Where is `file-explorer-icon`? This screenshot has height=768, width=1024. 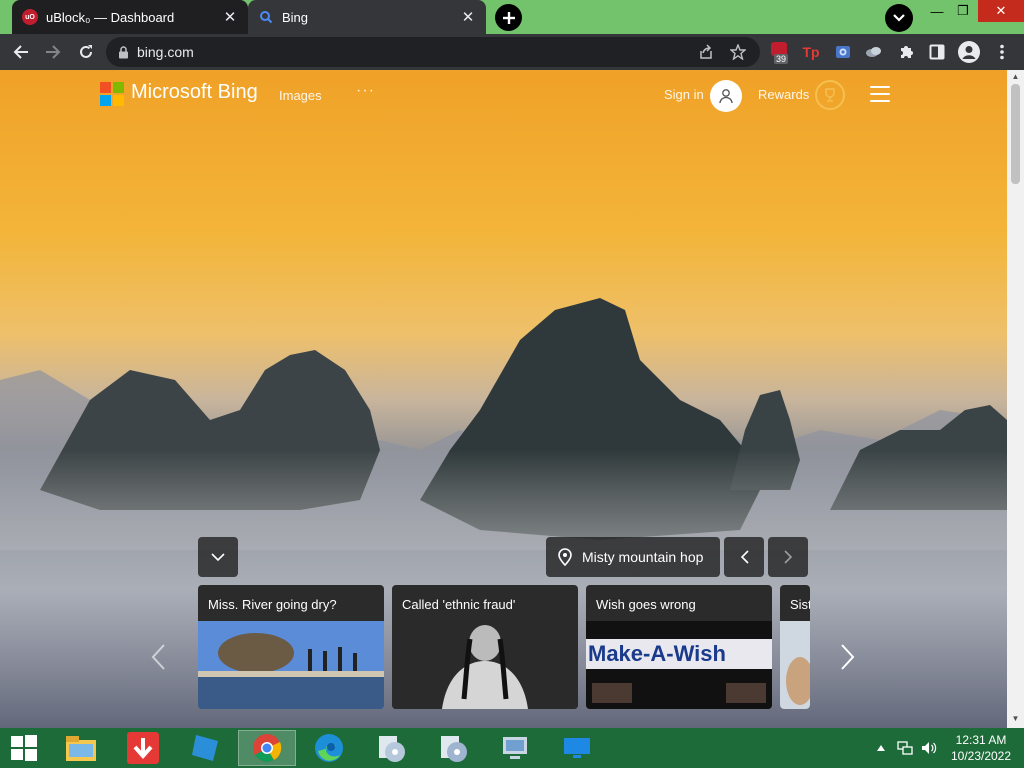 file-explorer-icon is located at coordinates (81, 748).